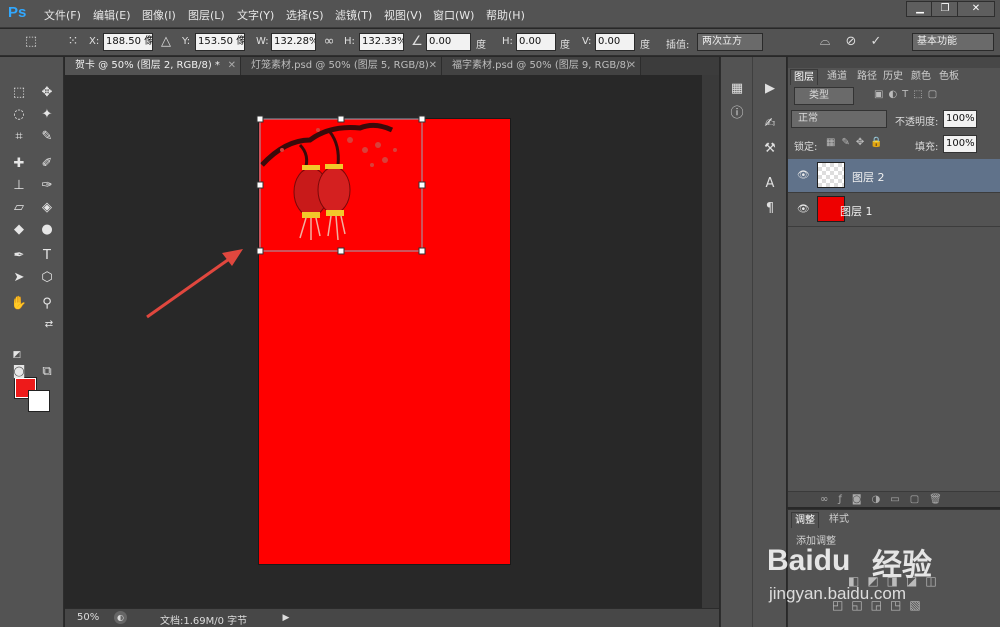 The height and width of the screenshot is (627, 1000). I want to click on character-panel-icon: A, so click(770, 184).